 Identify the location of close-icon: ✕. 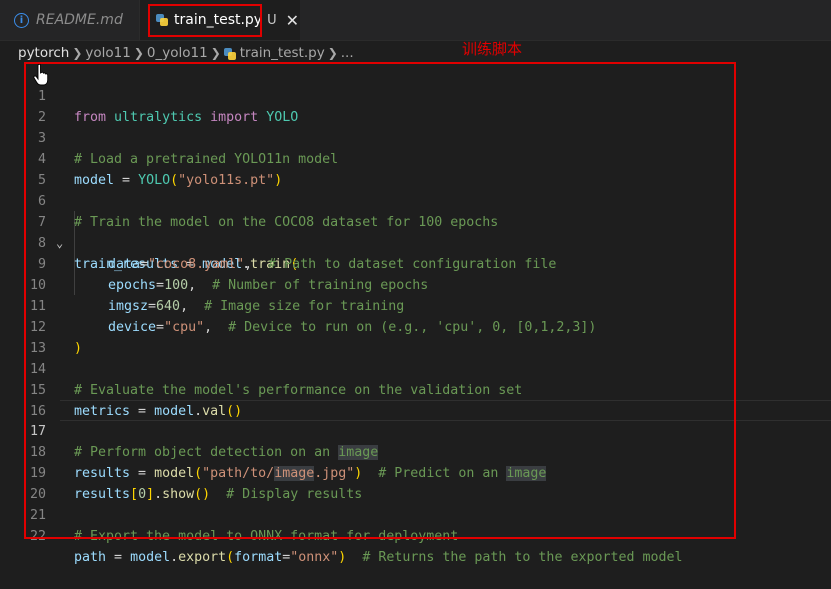
(292, 20).